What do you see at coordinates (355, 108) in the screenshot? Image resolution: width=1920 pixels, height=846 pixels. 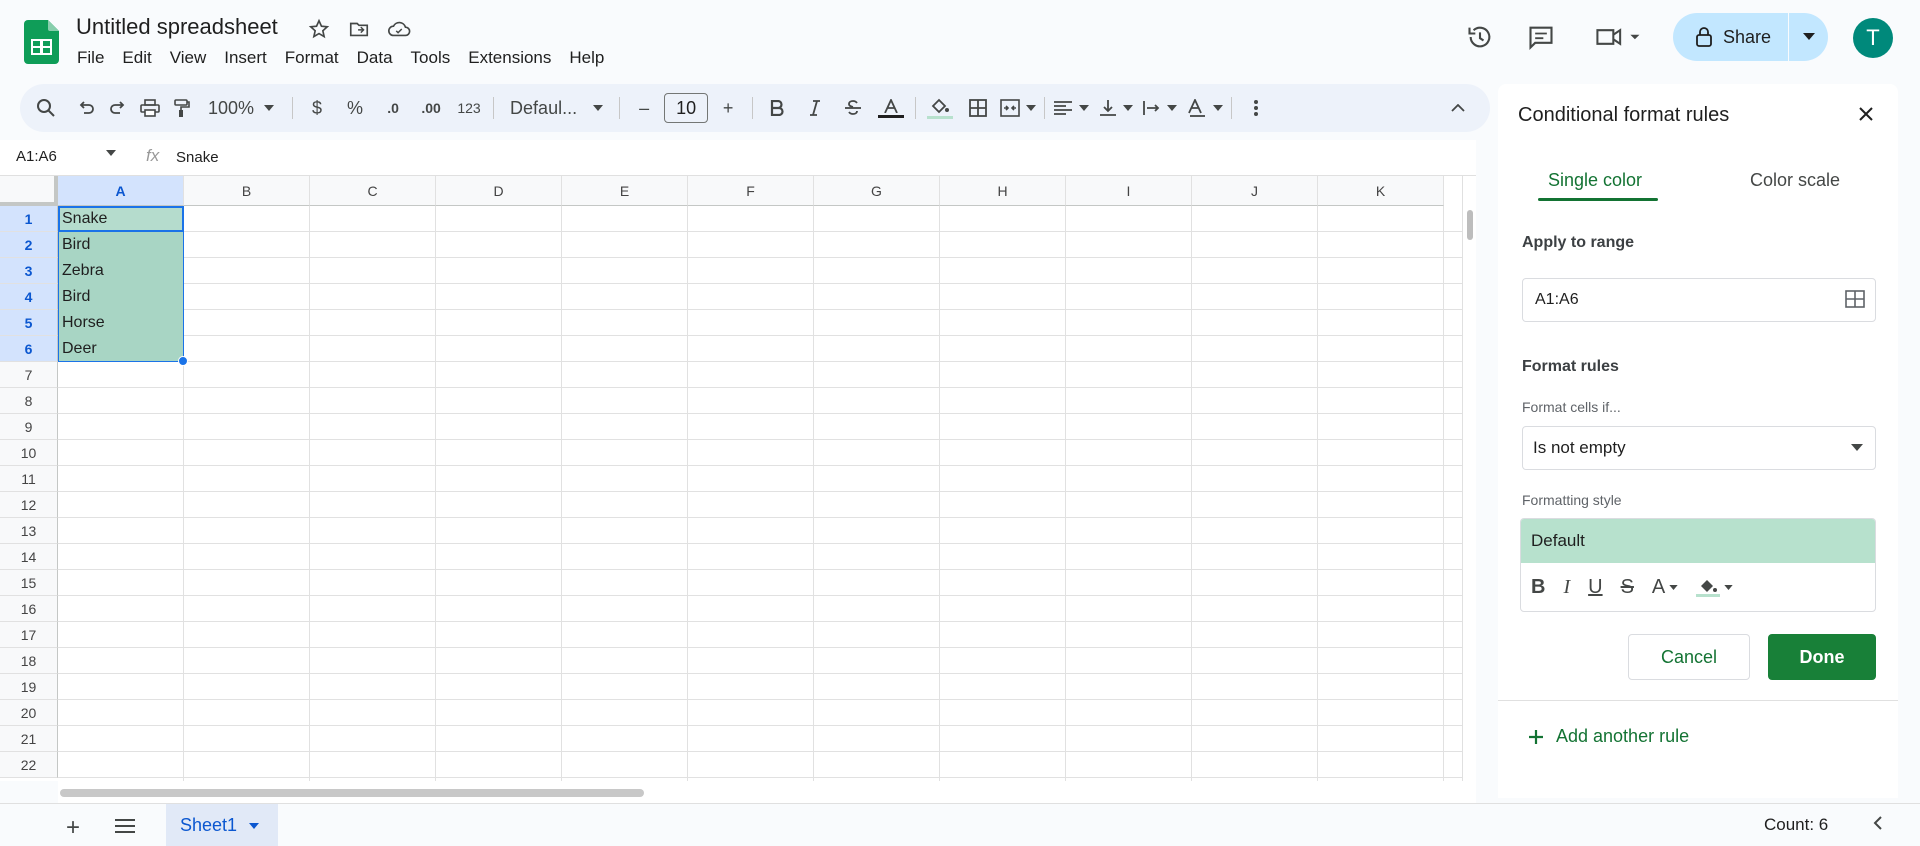 I see `percent-format-button: %` at bounding box center [355, 108].